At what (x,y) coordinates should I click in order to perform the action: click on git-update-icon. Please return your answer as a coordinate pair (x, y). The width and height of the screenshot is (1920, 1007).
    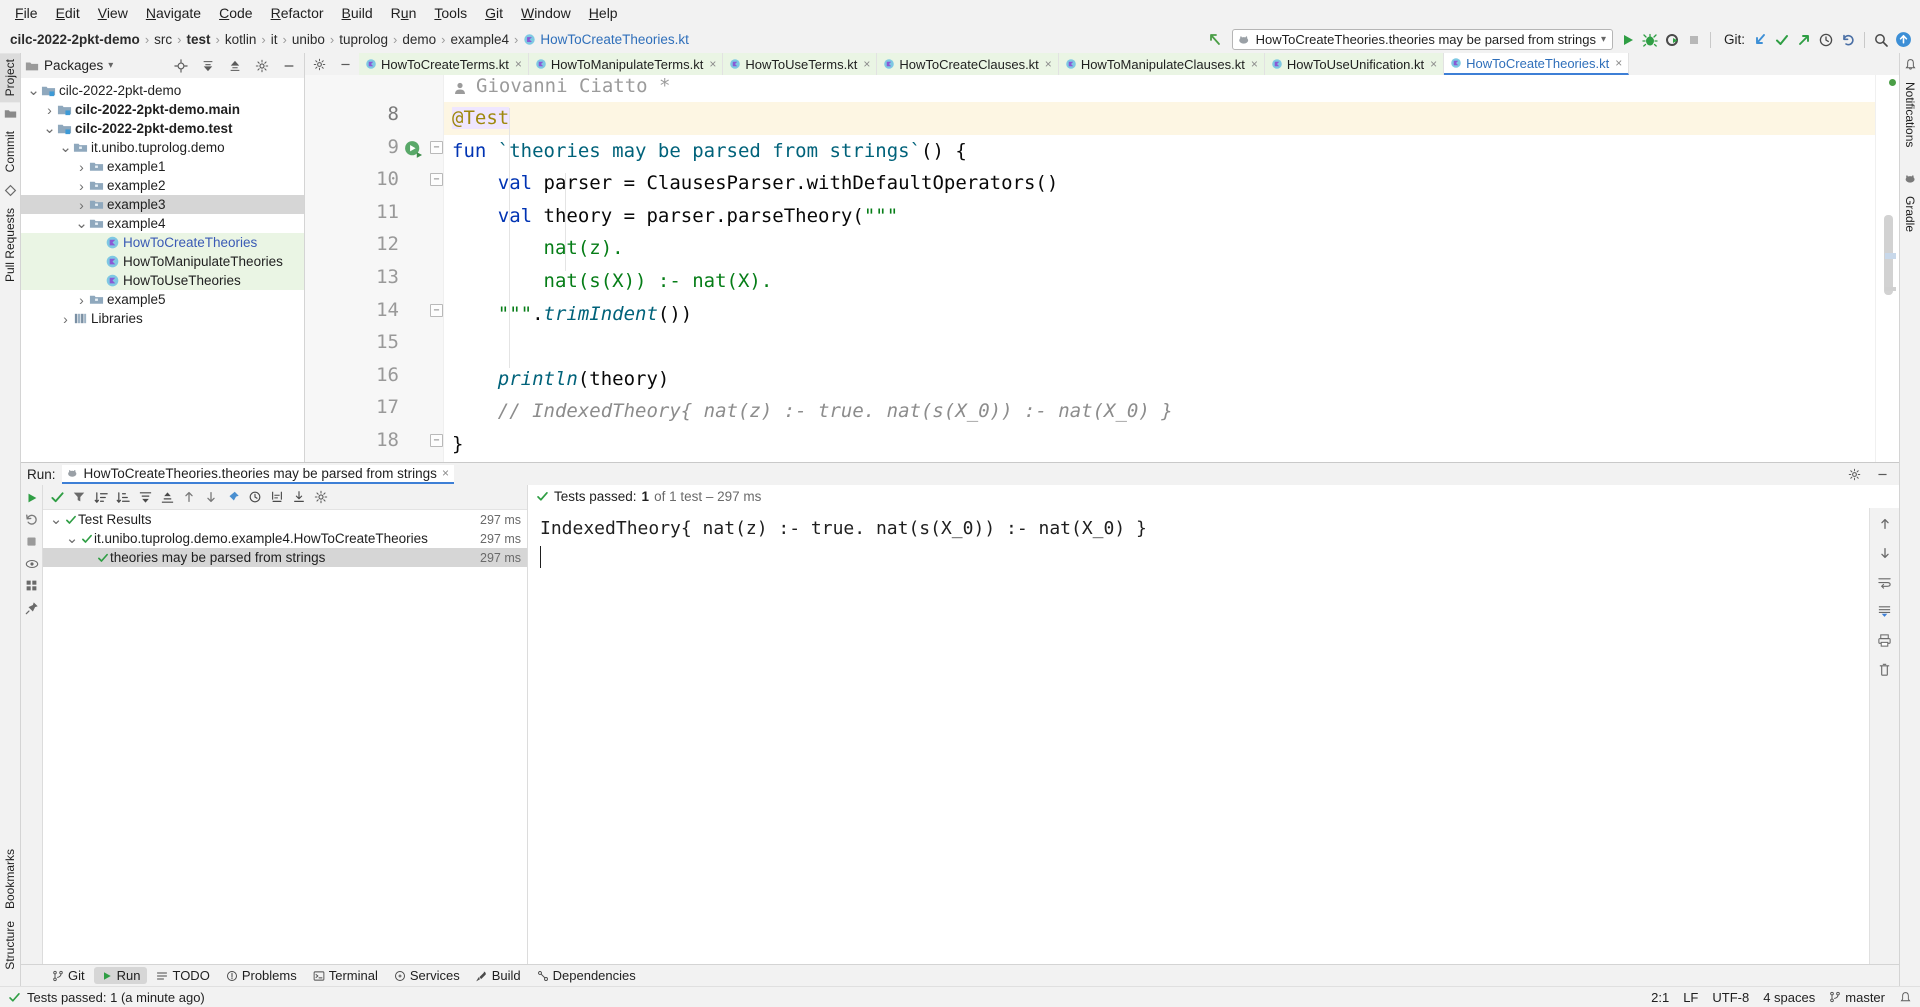
    Looking at the image, I should click on (1760, 40).